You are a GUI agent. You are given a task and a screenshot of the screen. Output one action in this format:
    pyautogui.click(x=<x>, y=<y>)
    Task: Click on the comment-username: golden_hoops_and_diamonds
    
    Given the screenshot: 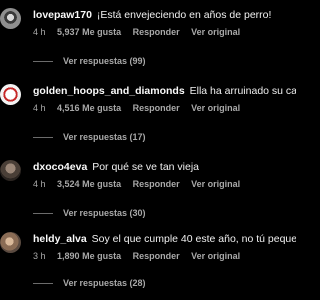 What is the action you would take?
    pyautogui.click(x=109, y=91)
    